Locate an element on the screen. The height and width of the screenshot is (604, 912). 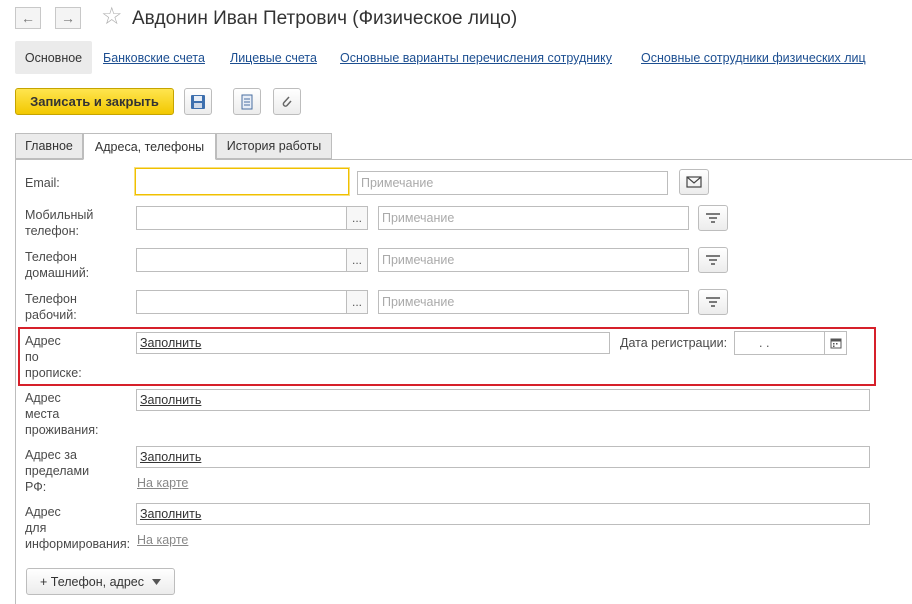
report-button is located at coordinates (247, 101).